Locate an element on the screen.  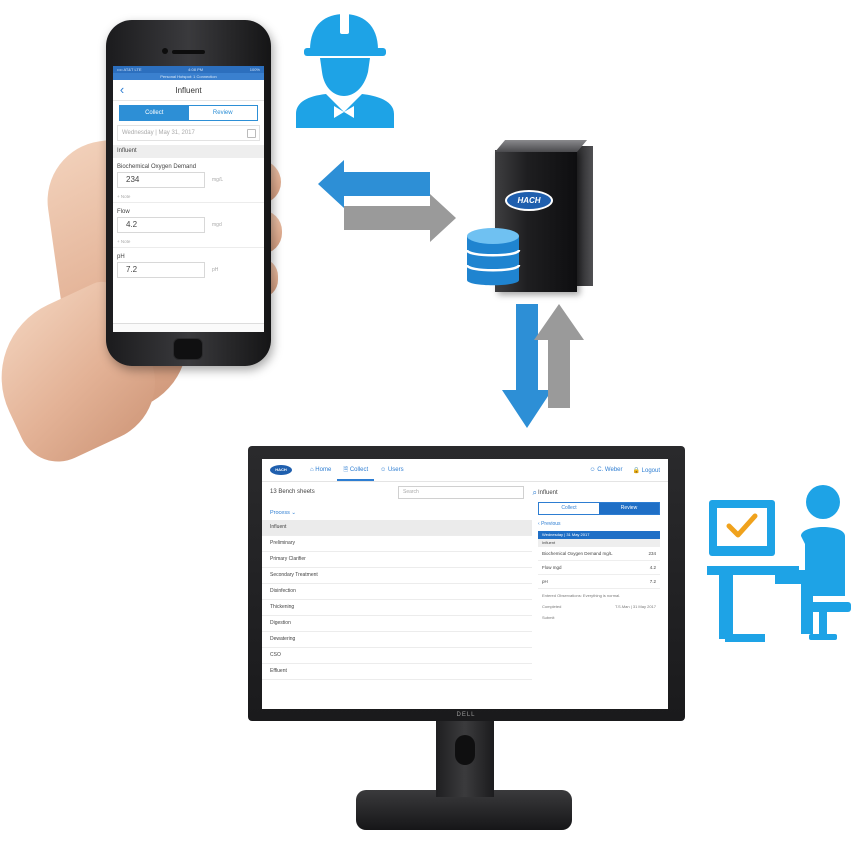
list-item: Secondary Treatment is located at coordinates (397, 576).